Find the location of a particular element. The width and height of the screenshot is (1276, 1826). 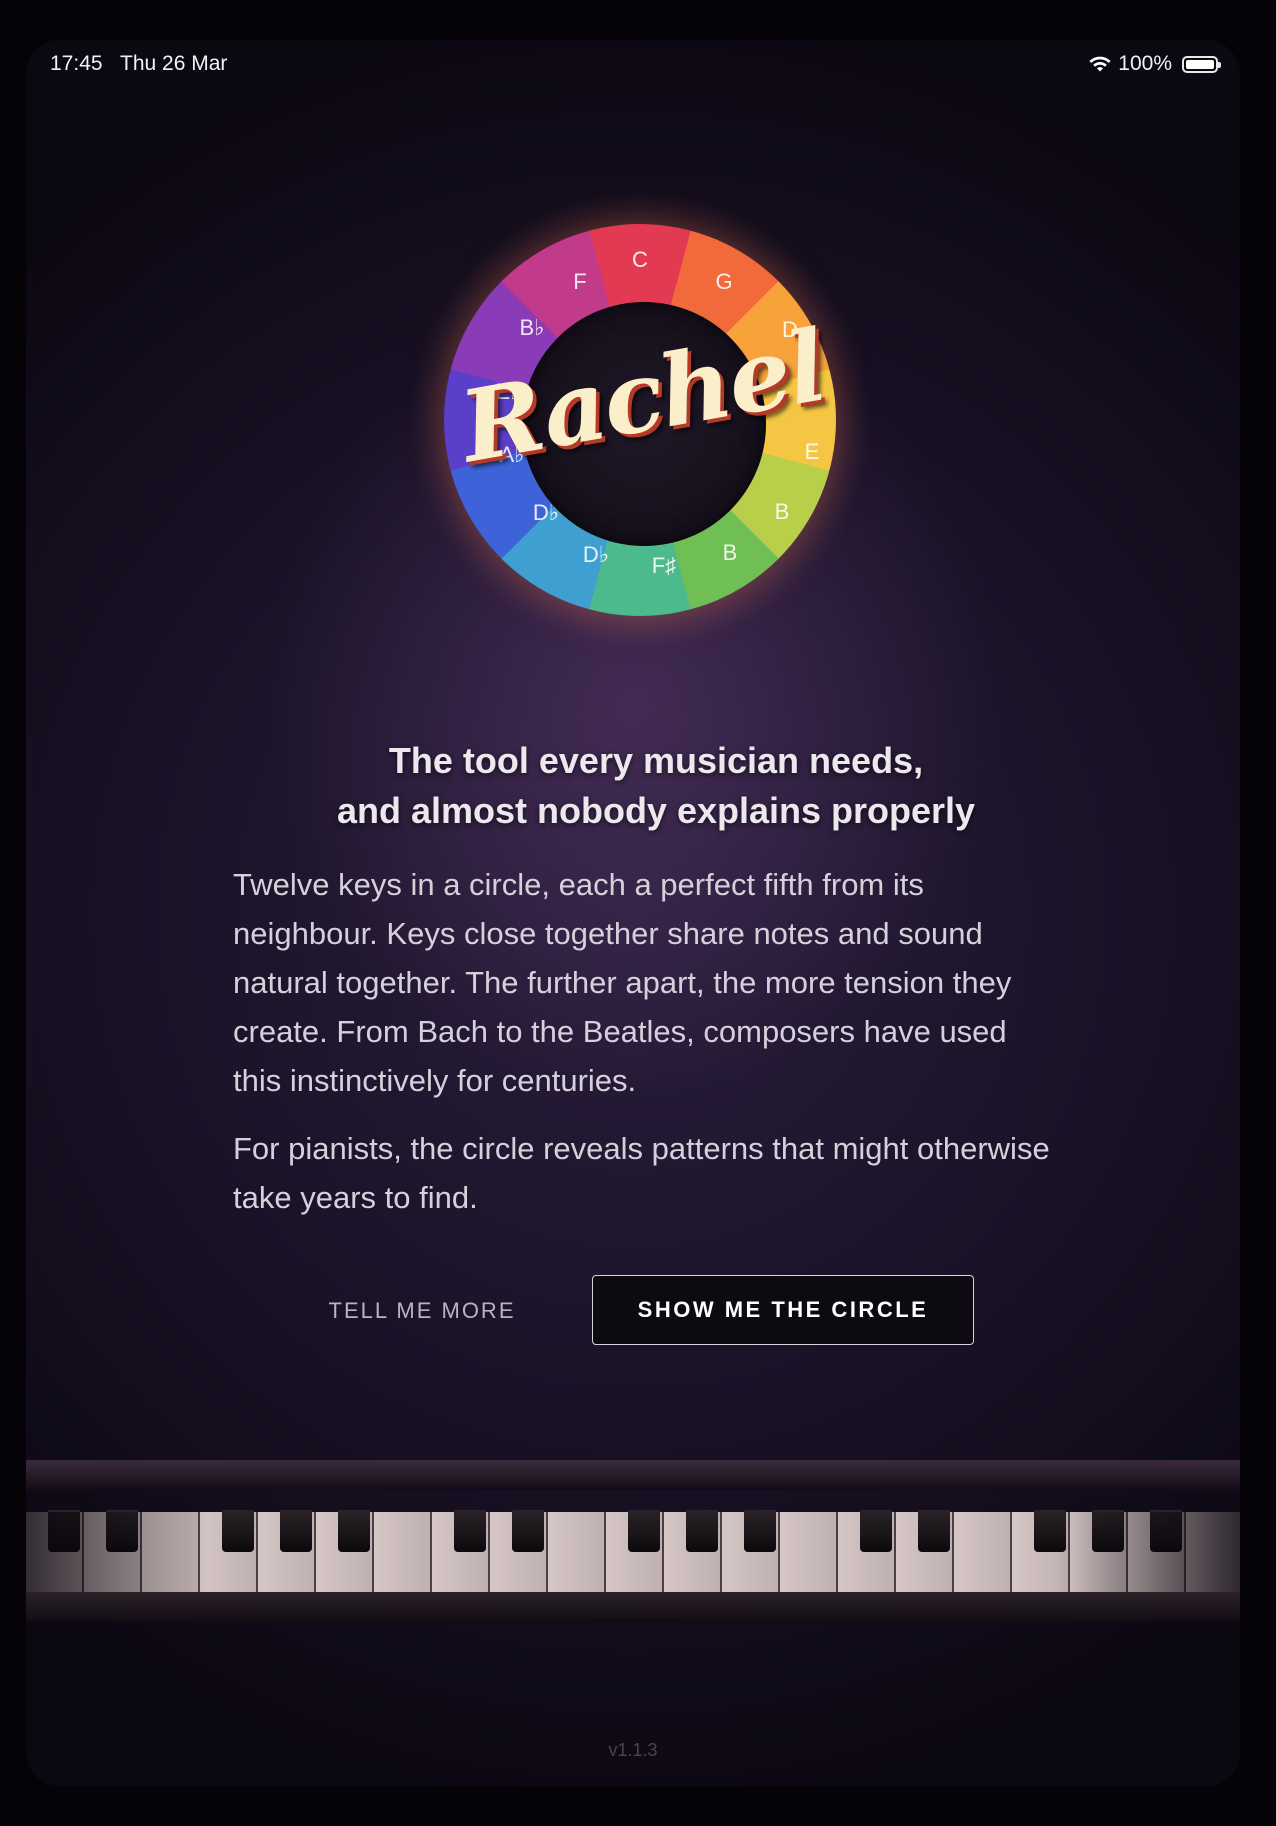

version-label: v1.1.3 is located at coordinates (633, 1750).